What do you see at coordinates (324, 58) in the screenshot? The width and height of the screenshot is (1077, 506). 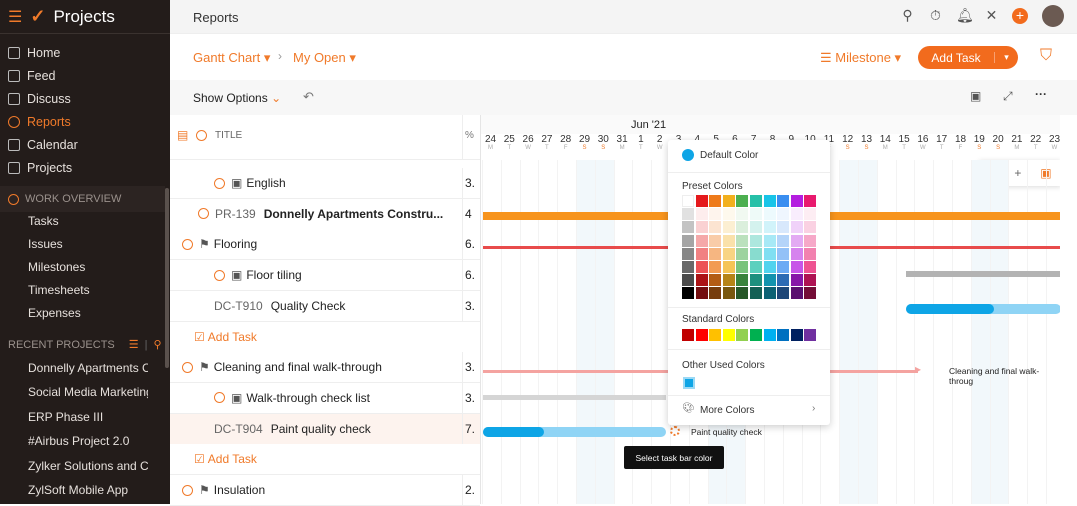 I see `filter-selector: My Open ▾` at bounding box center [324, 58].